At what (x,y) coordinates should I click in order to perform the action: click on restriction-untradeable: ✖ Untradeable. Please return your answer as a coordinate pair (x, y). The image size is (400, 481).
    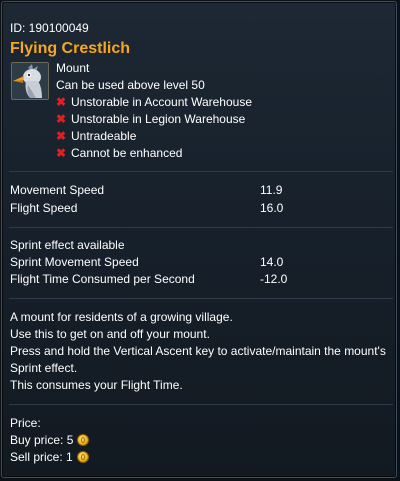
    Looking at the image, I should click on (96, 136).